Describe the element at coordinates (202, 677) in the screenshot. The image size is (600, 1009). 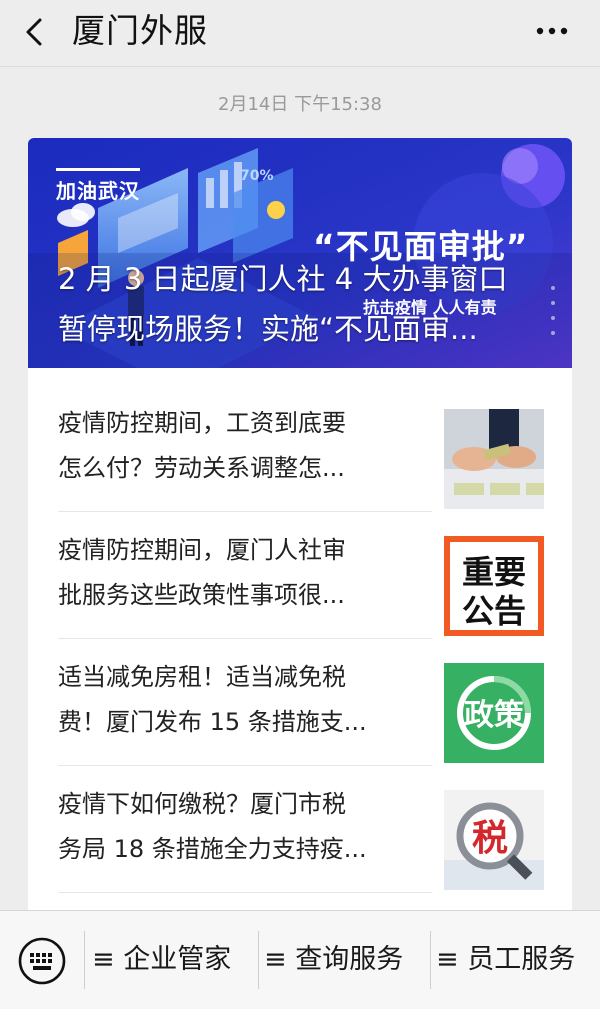
I see `article-title-line1: 适当减免房租！适当减免税` at that location.